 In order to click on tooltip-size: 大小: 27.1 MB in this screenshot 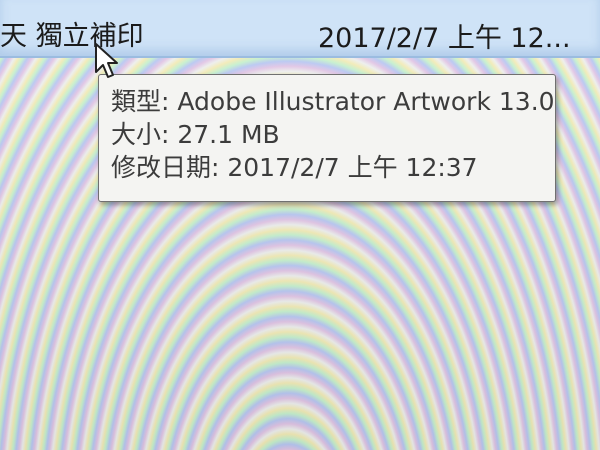, I will do `click(195, 134)`.